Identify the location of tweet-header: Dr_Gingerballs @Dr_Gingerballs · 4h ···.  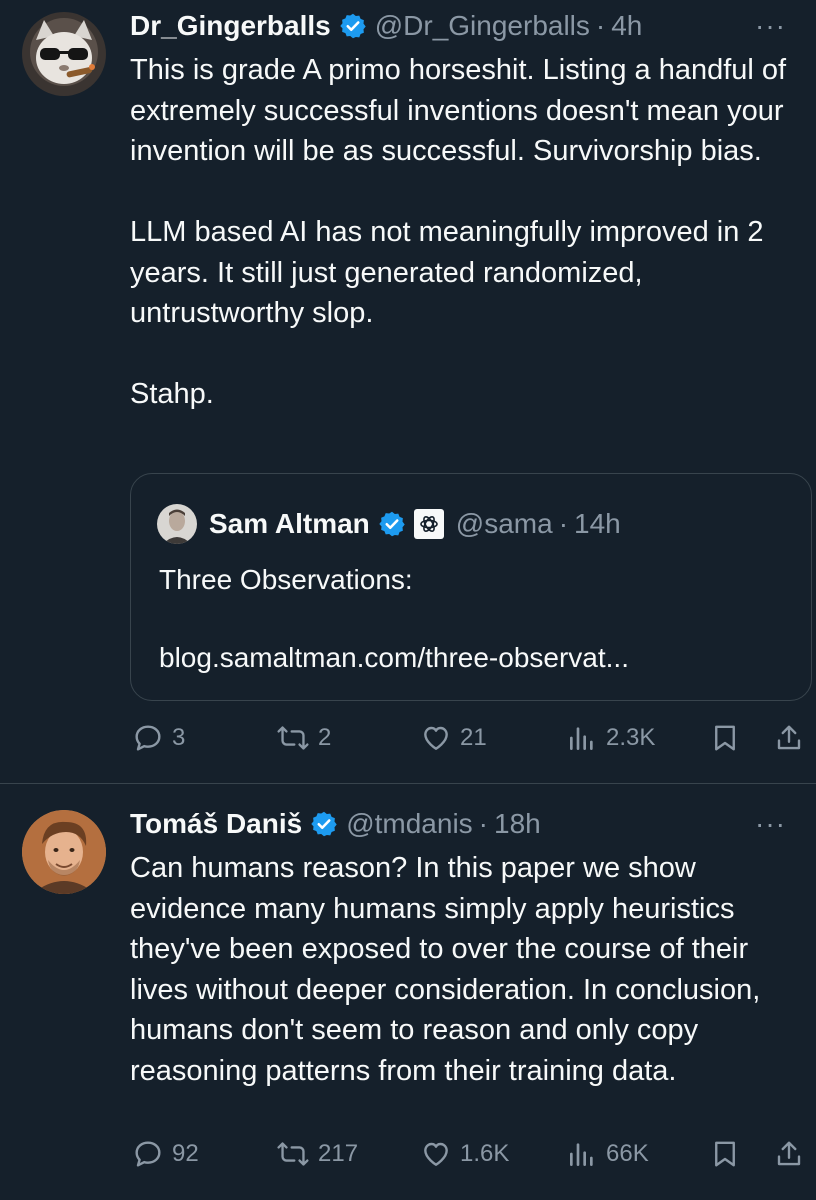
(458, 26).